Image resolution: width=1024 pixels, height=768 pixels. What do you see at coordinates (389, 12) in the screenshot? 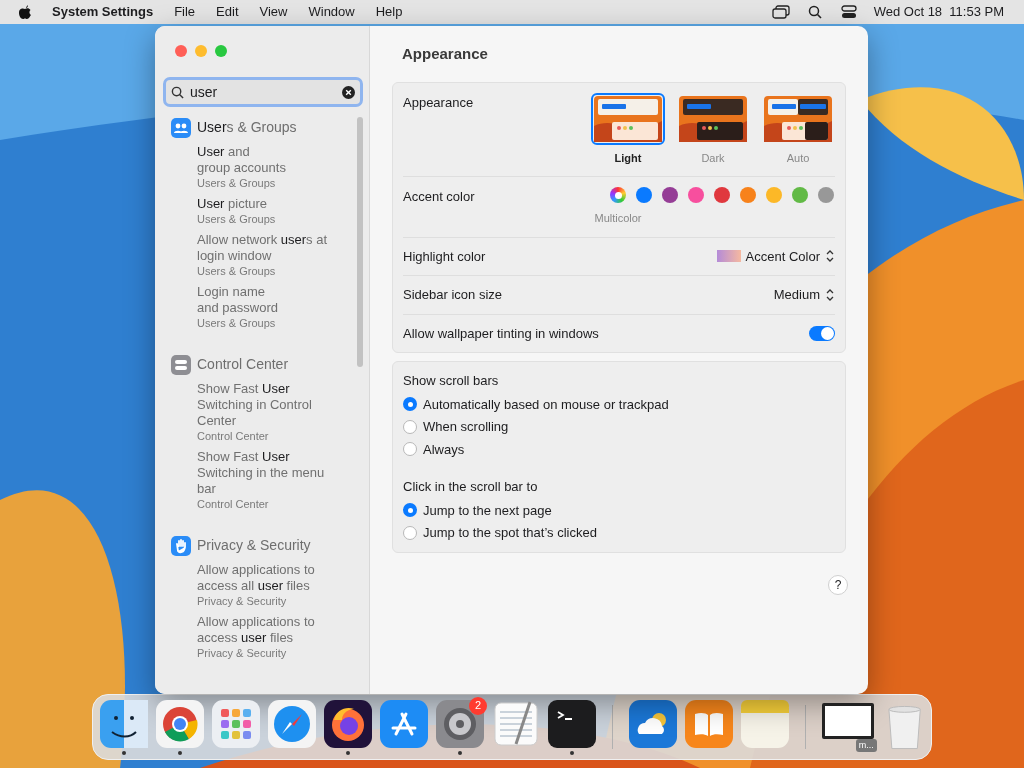
I see `menu-item: Help` at bounding box center [389, 12].